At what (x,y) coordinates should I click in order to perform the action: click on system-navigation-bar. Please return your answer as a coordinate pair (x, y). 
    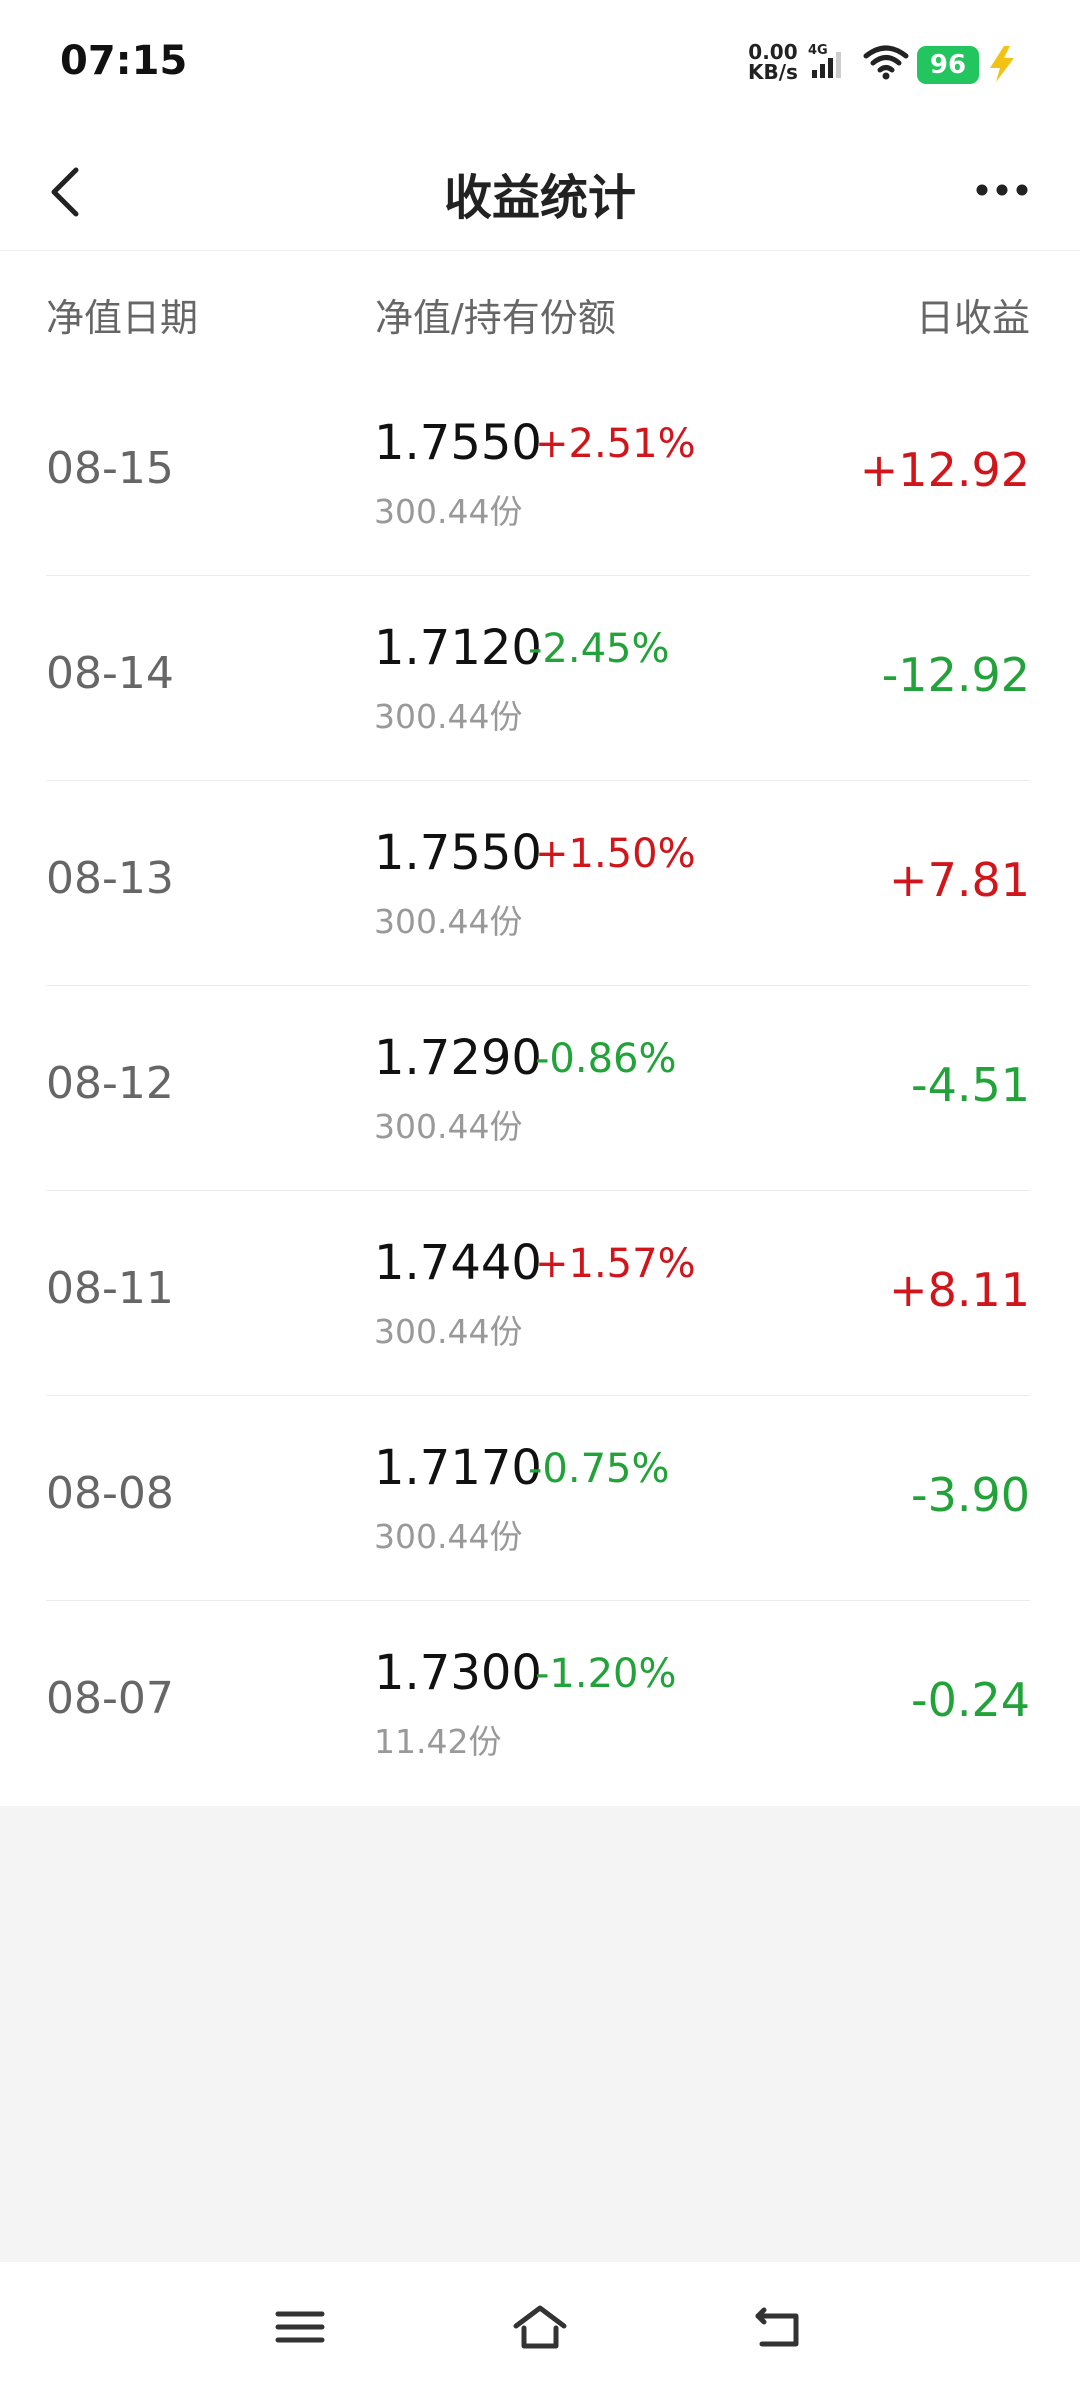
    Looking at the image, I should click on (540, 2327).